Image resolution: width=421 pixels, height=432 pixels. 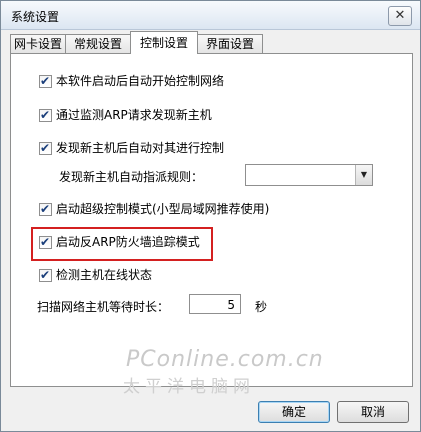 I want to click on tab-network-card: 网卡设置, so click(x=38, y=43).